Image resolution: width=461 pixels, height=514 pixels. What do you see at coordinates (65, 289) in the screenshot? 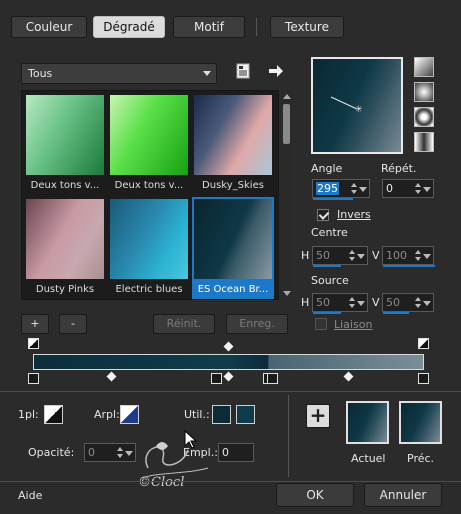
I see `gallery-item-label: Dusty Pinks` at bounding box center [65, 289].